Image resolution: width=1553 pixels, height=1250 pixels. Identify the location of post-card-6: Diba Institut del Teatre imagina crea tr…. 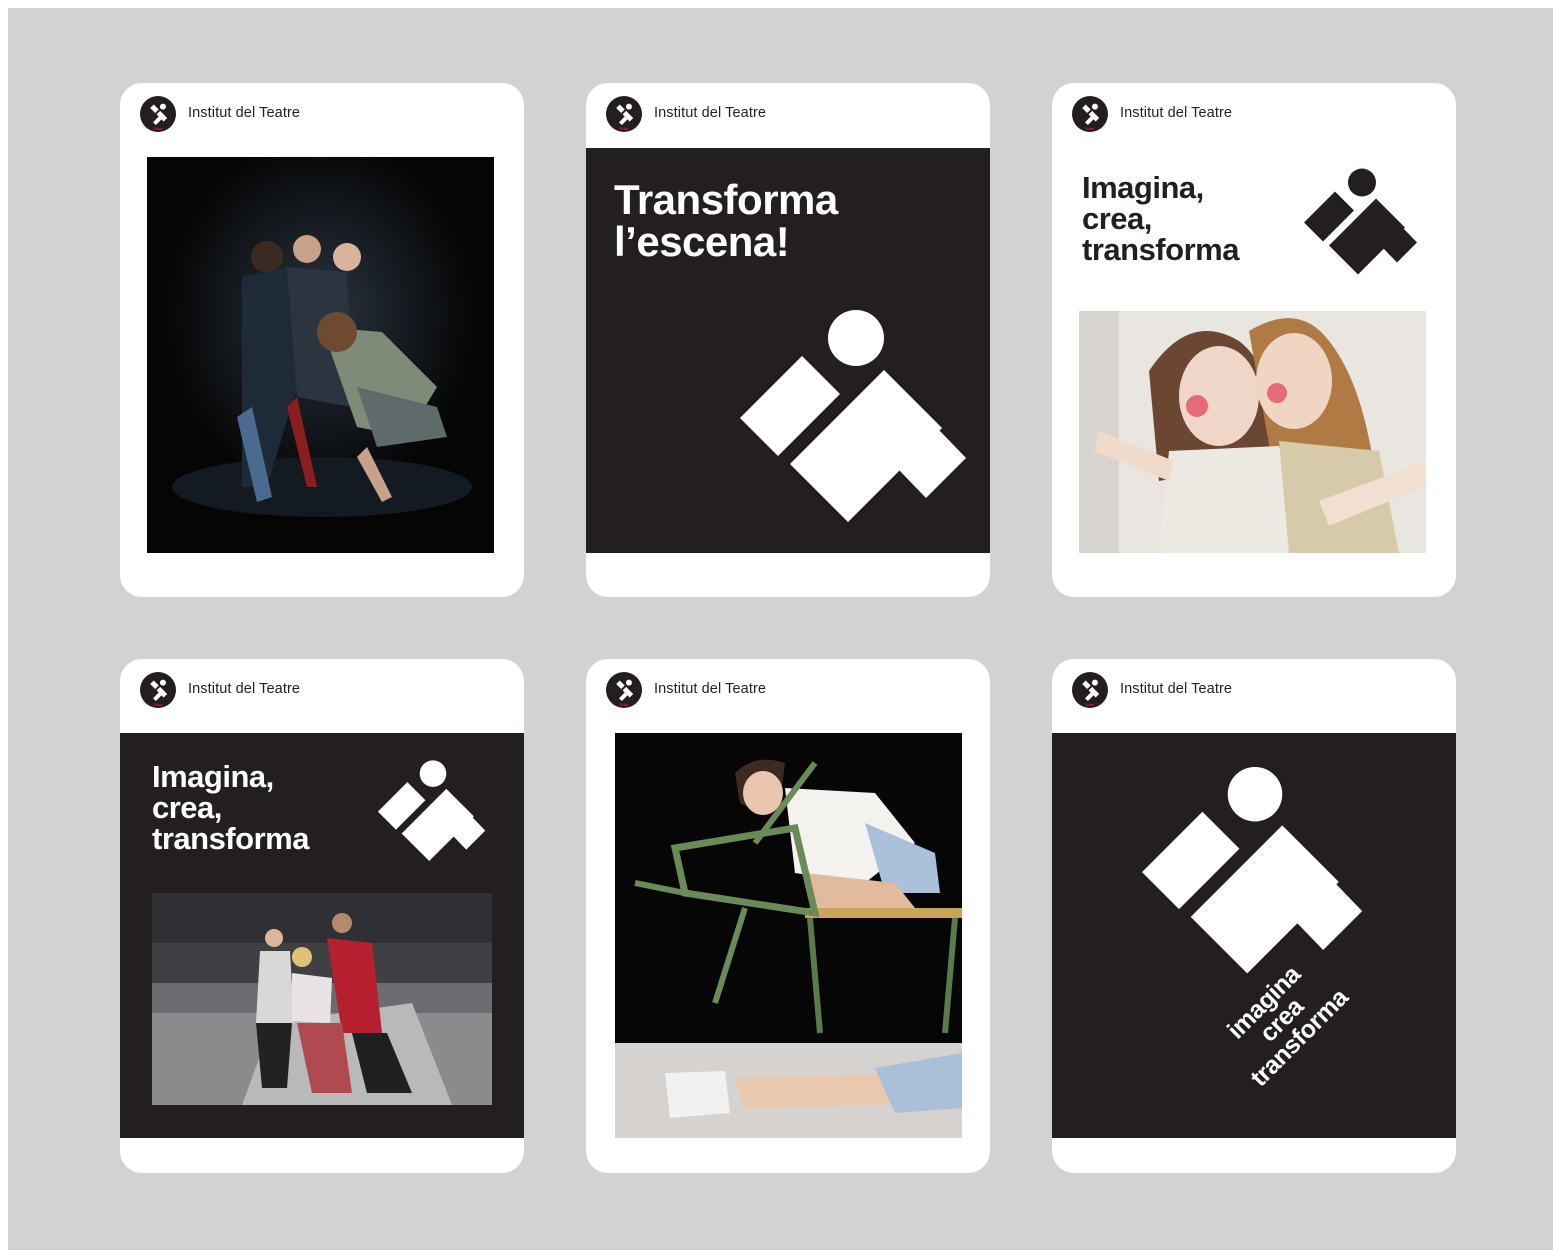
(1254, 916).